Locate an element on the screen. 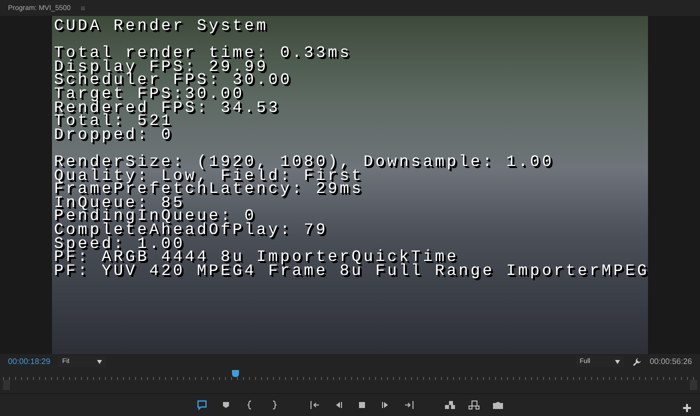  overlay-stat: PF: YUV 420 MPEG4 Frame 8u Full Range ImporterMPEG is located at coordinates (351, 271).